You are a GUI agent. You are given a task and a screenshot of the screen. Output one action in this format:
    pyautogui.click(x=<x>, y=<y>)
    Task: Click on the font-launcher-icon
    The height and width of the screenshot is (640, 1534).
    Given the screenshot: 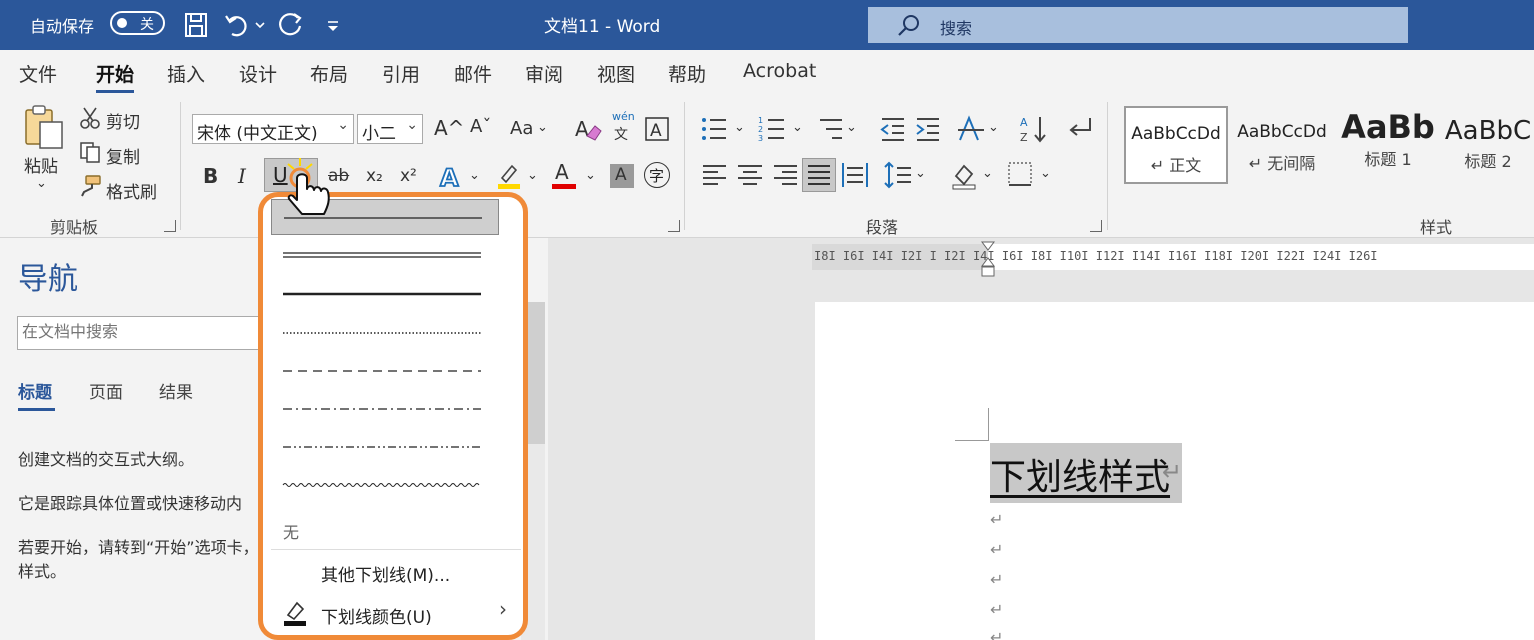 What is the action you would take?
    pyautogui.click(x=674, y=226)
    